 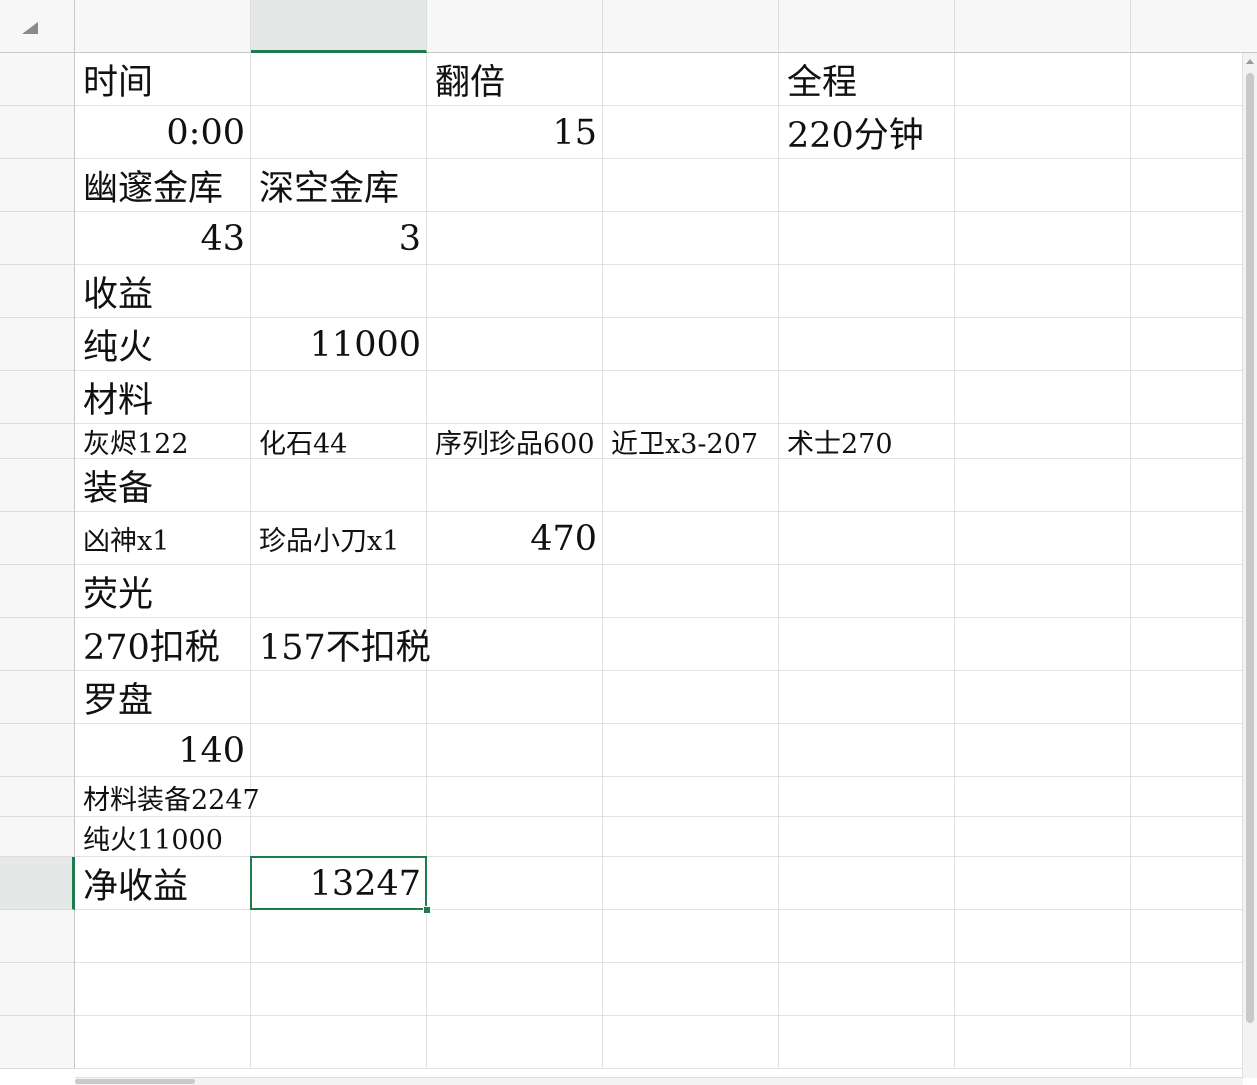 I want to click on cell-g16, so click(x=1194, y=837).